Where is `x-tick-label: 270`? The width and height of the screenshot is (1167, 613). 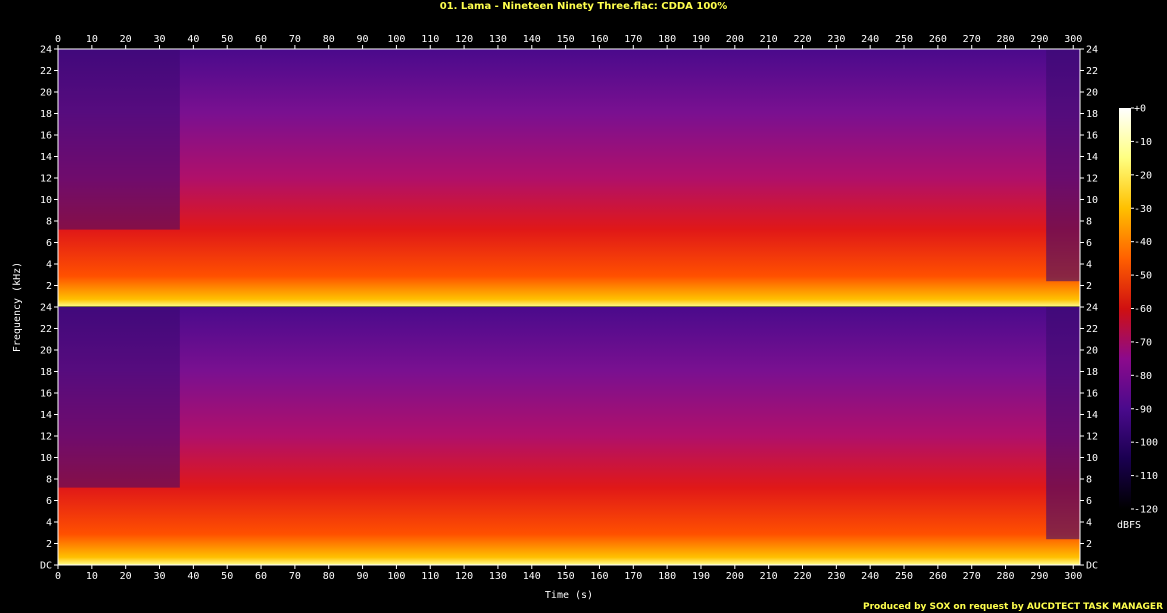
x-tick-label: 270 is located at coordinates (972, 39).